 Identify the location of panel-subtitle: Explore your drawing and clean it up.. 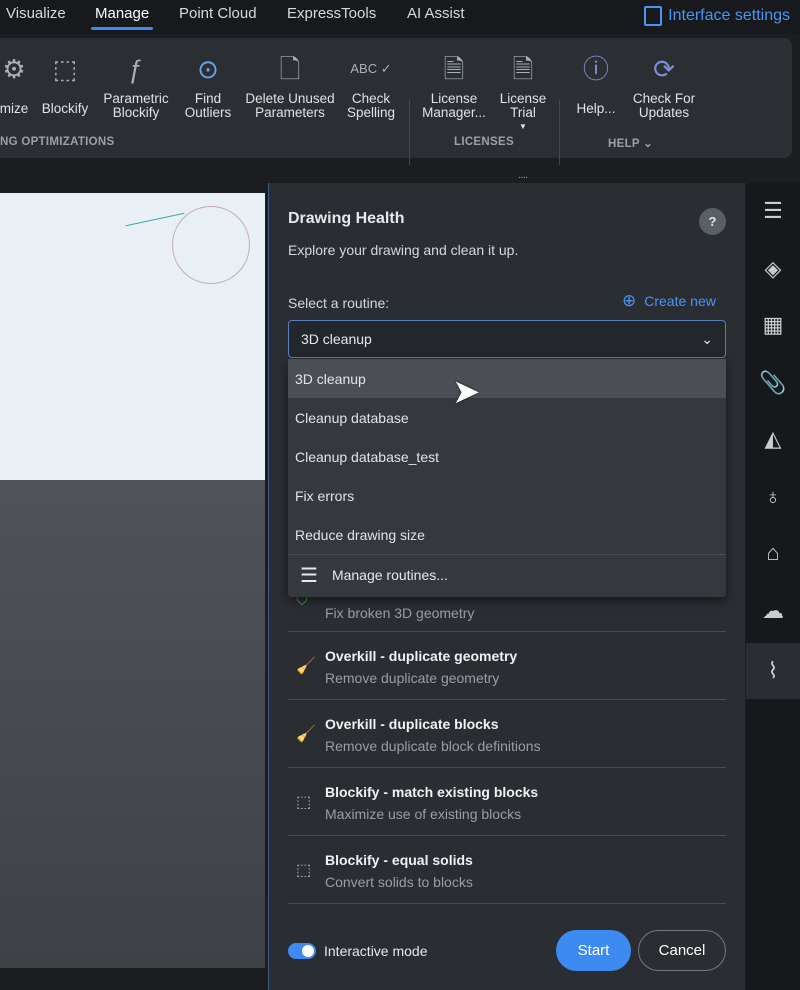
(403, 250).